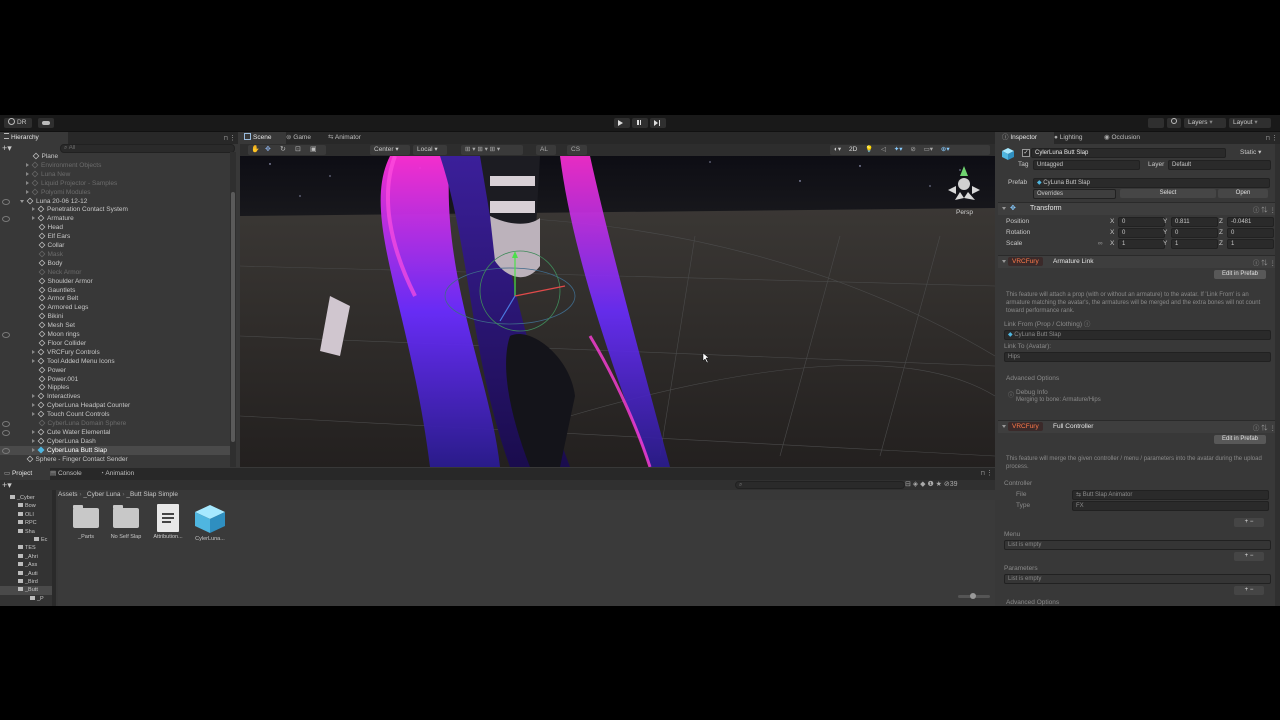 This screenshot has width=1280, height=720. What do you see at coordinates (7, 485) in the screenshot?
I see `create-asset-button: +▾` at bounding box center [7, 485].